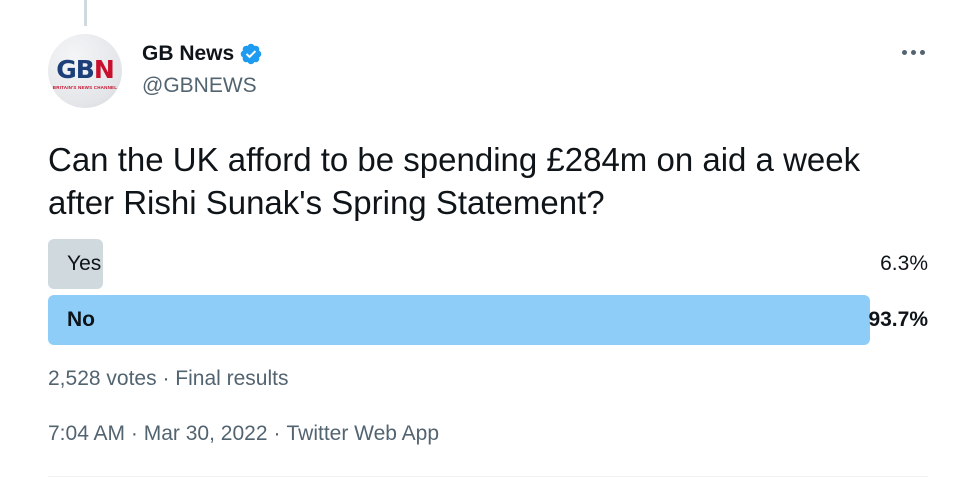  I want to click on poll-option-percent: 6.3%, so click(904, 263).